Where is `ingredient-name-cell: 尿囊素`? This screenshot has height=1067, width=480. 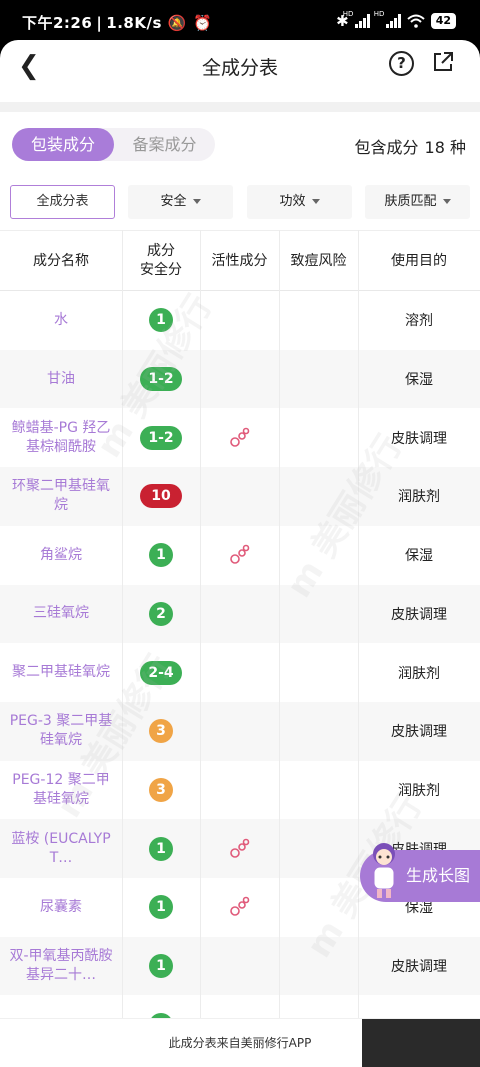
ingredient-name-cell: 尿囊素 is located at coordinates (61, 907).